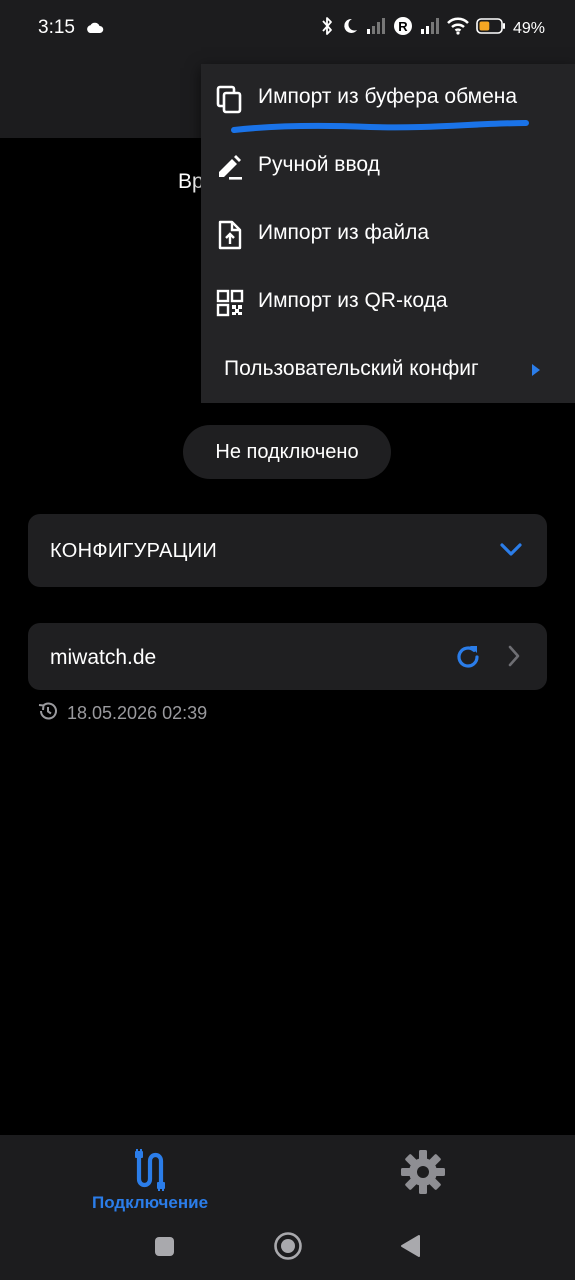 The height and width of the screenshot is (1280, 575). What do you see at coordinates (230, 235) in the screenshot?
I see `file-upload-icon` at bounding box center [230, 235].